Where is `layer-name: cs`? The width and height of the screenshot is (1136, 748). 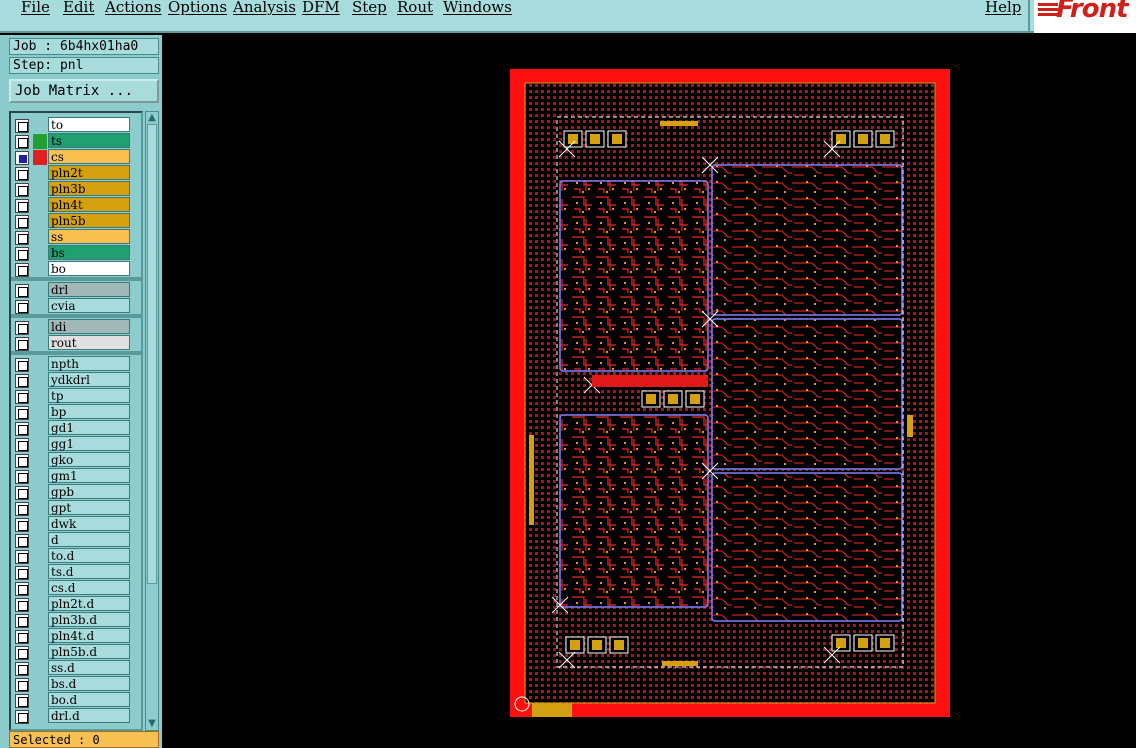 layer-name: cs is located at coordinates (89, 156).